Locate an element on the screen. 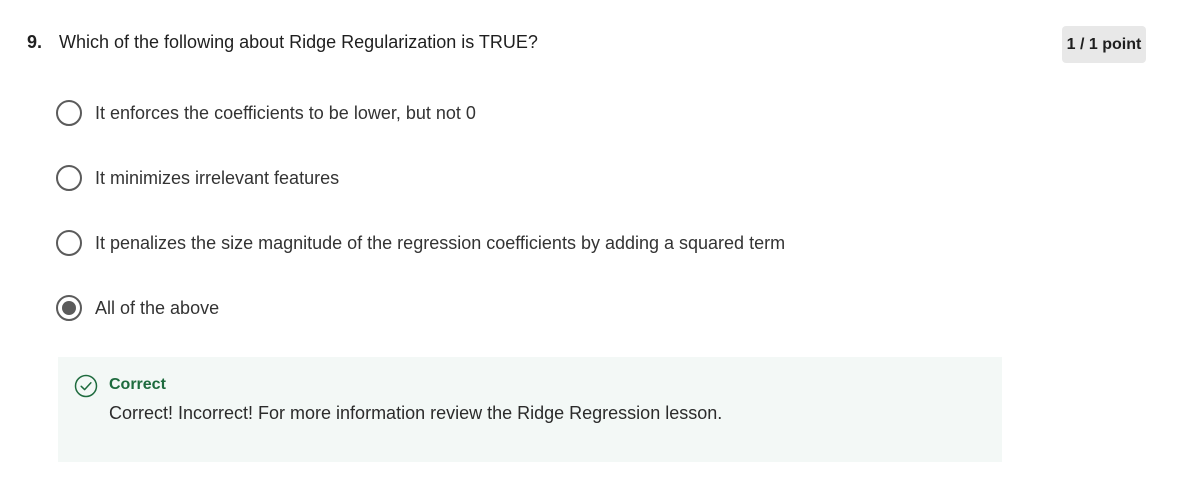 Image resolution: width=1196 pixels, height=492 pixels. option-label: It minimizes irrelevant features is located at coordinates (217, 178).